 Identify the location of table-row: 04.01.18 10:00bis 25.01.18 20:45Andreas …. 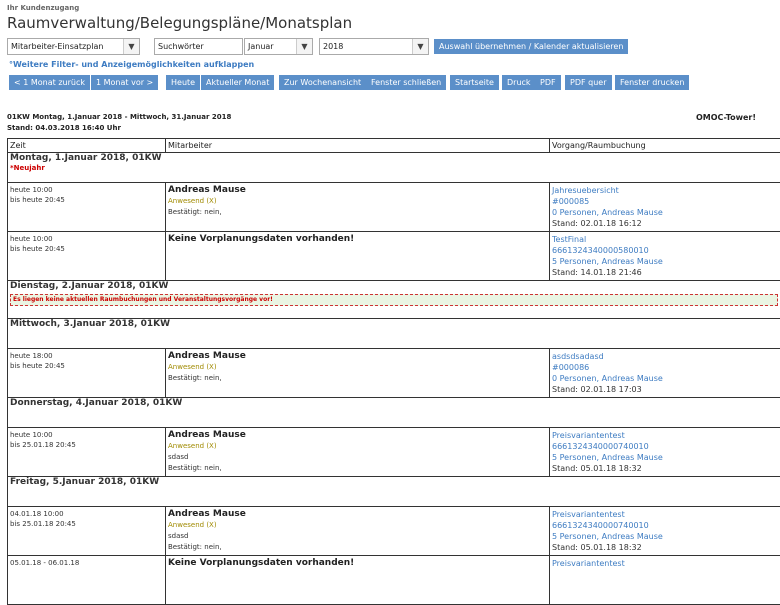
(394, 531).